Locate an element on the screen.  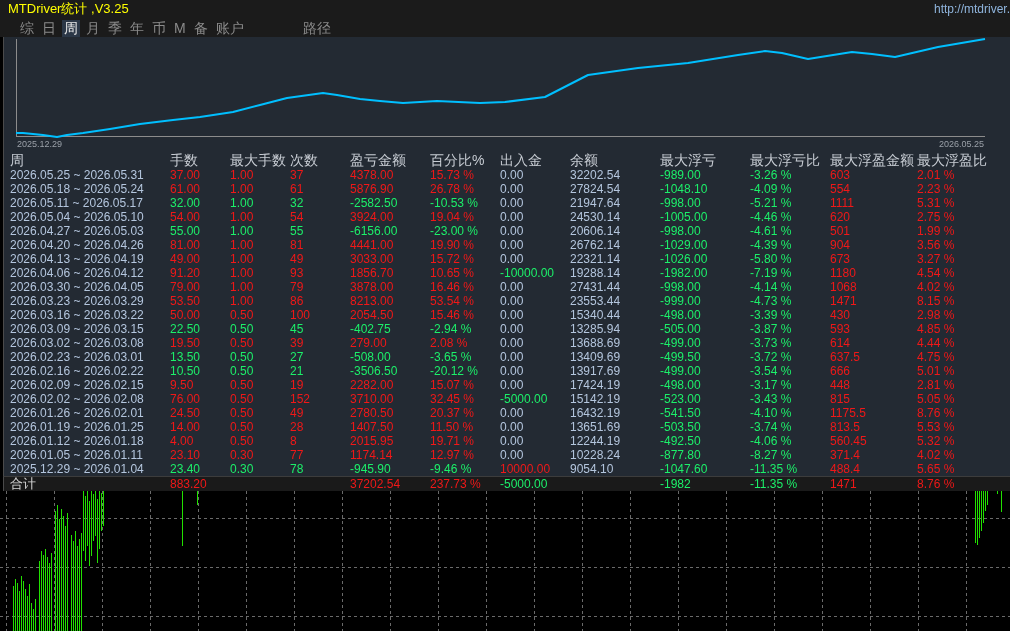
table-cell-text: 5.32 % is located at coordinates (936, 441).